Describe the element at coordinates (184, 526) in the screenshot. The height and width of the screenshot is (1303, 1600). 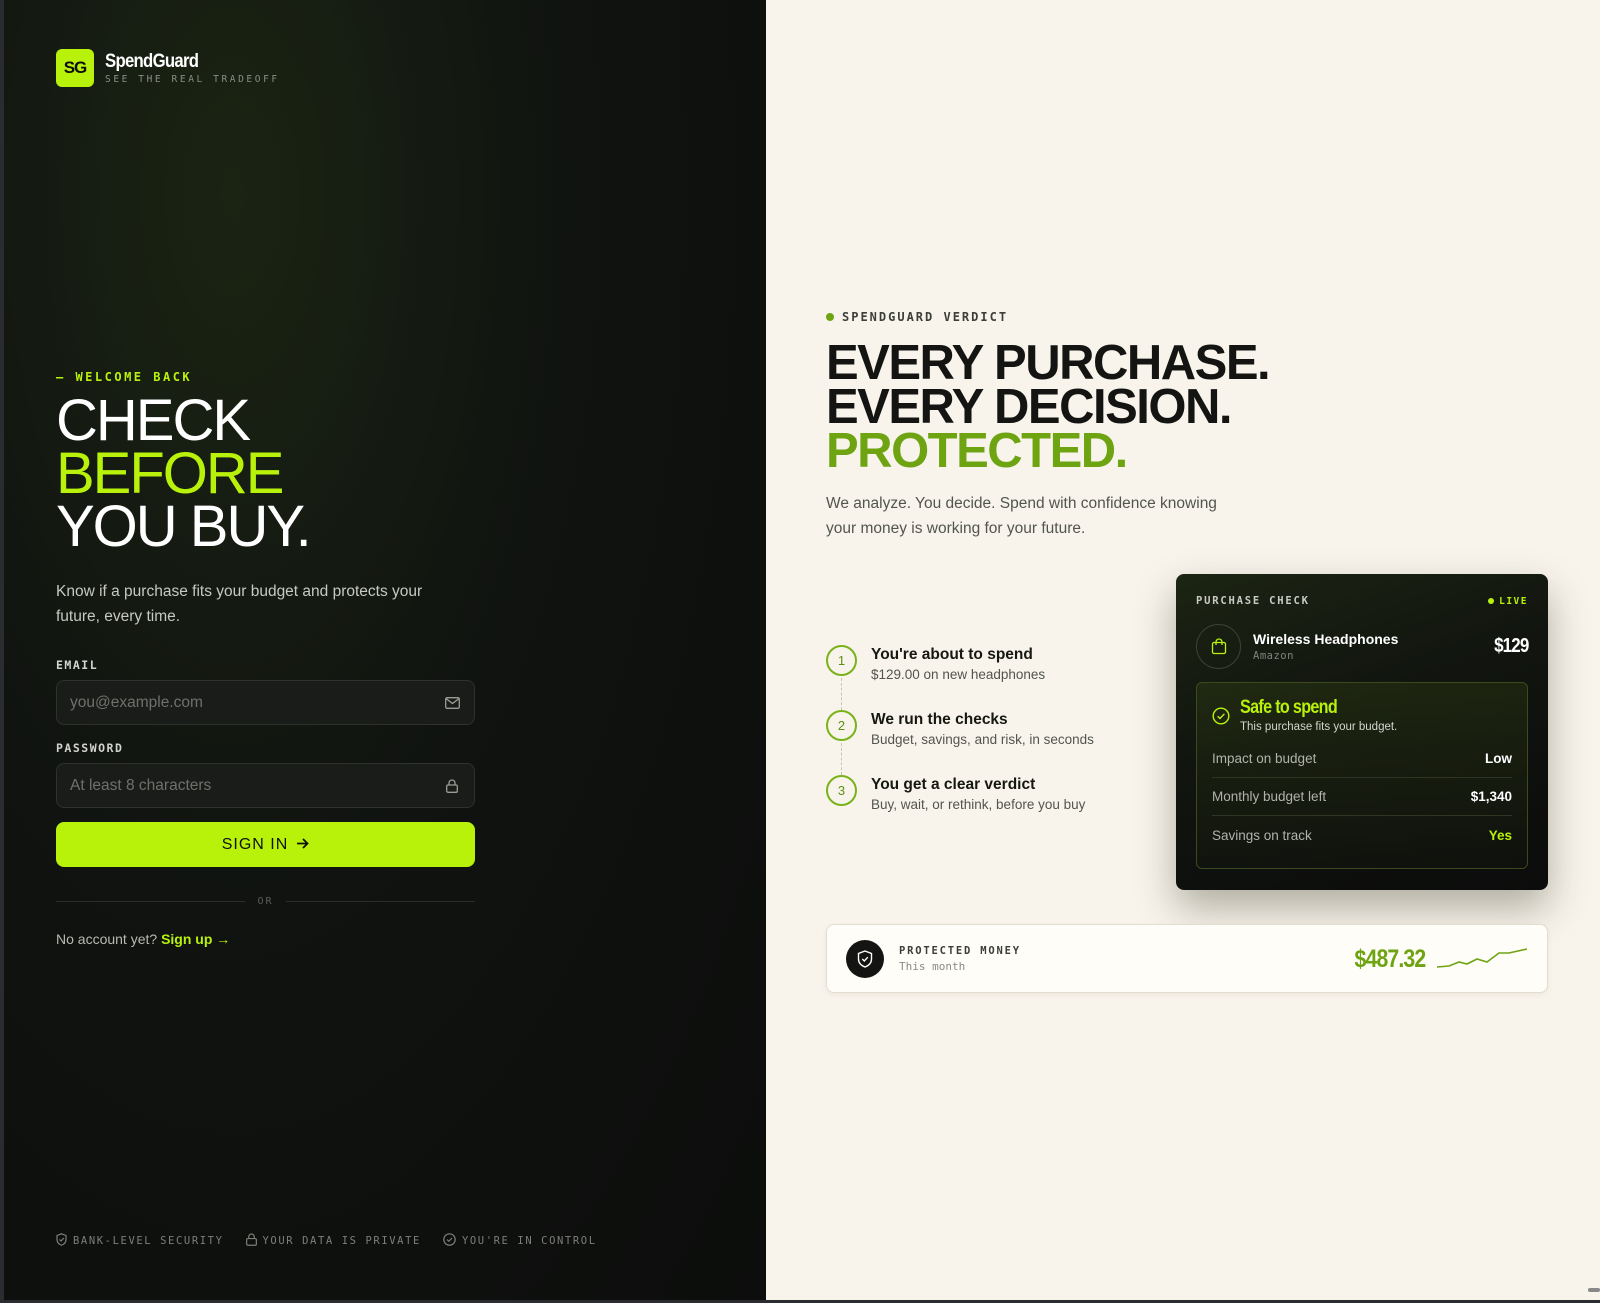
I see `headline-line-3: YOU BUY.` at that location.